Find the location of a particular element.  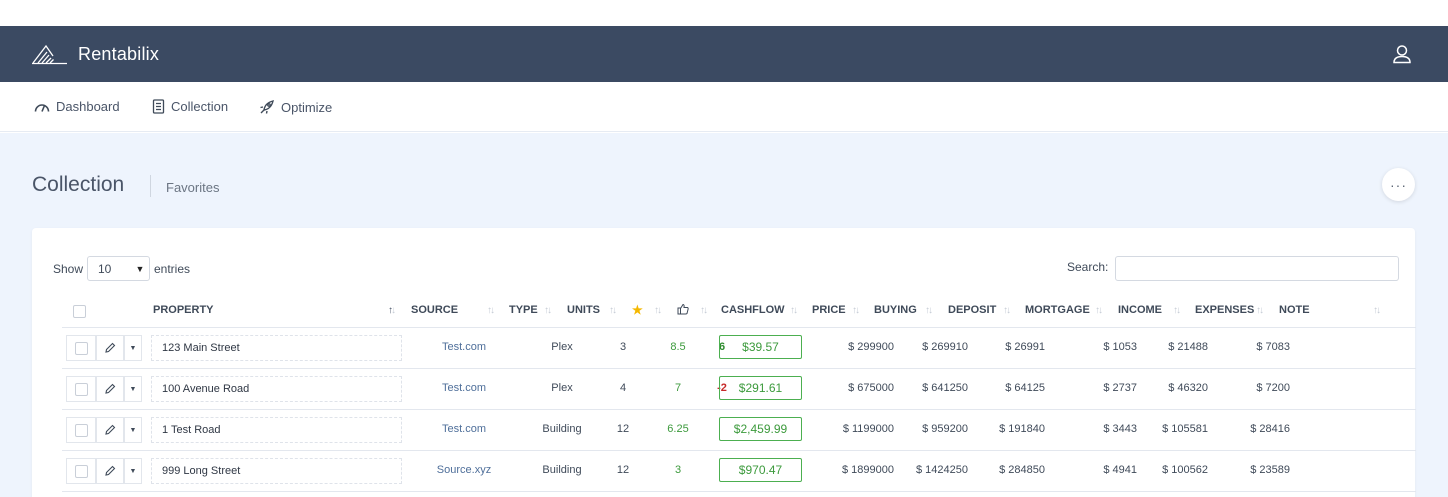

col-header-source: SOURCE is located at coordinates (434, 310).